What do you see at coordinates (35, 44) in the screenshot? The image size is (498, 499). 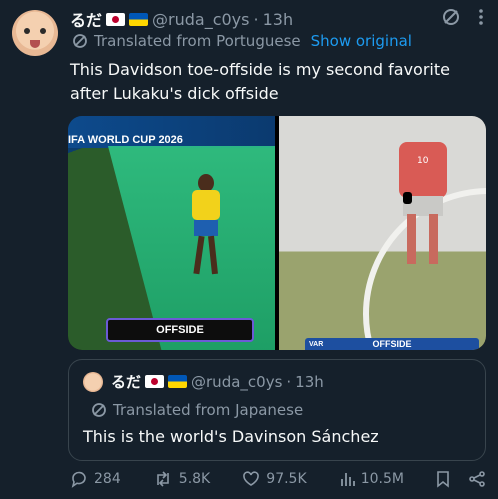 I see `avatar-mouth` at bounding box center [35, 44].